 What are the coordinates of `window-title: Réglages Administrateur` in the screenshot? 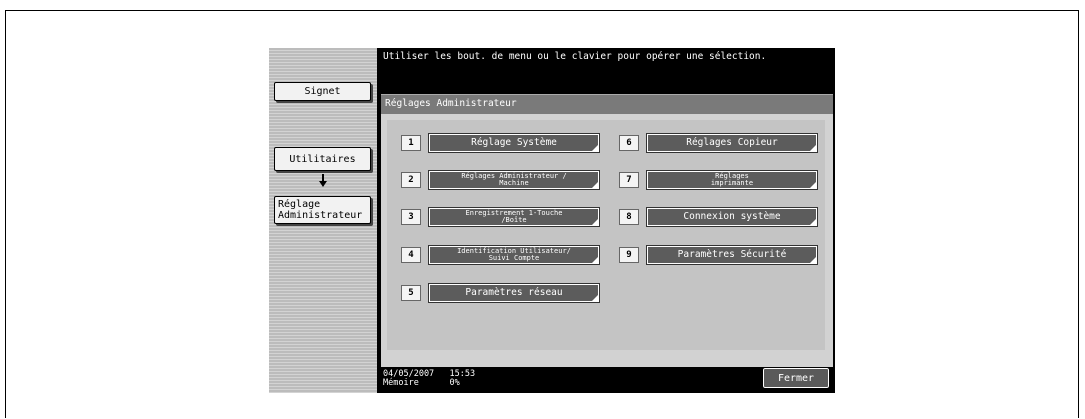 It's located at (607, 104).